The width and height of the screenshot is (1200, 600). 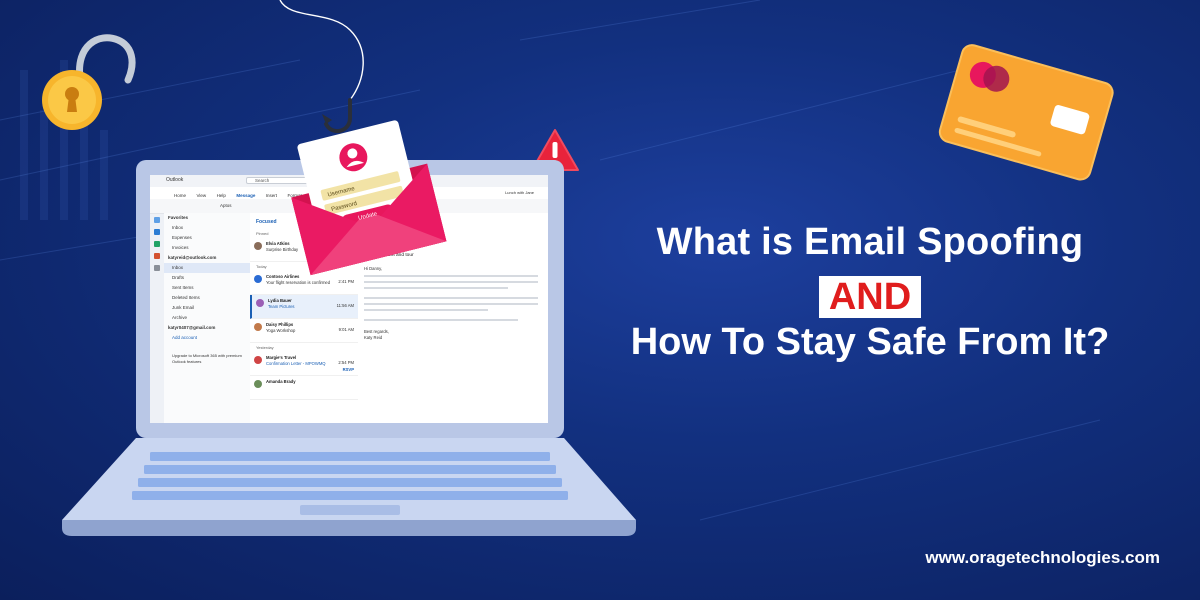 I want to click on outlook-app-name: Outlook, so click(x=175, y=180).